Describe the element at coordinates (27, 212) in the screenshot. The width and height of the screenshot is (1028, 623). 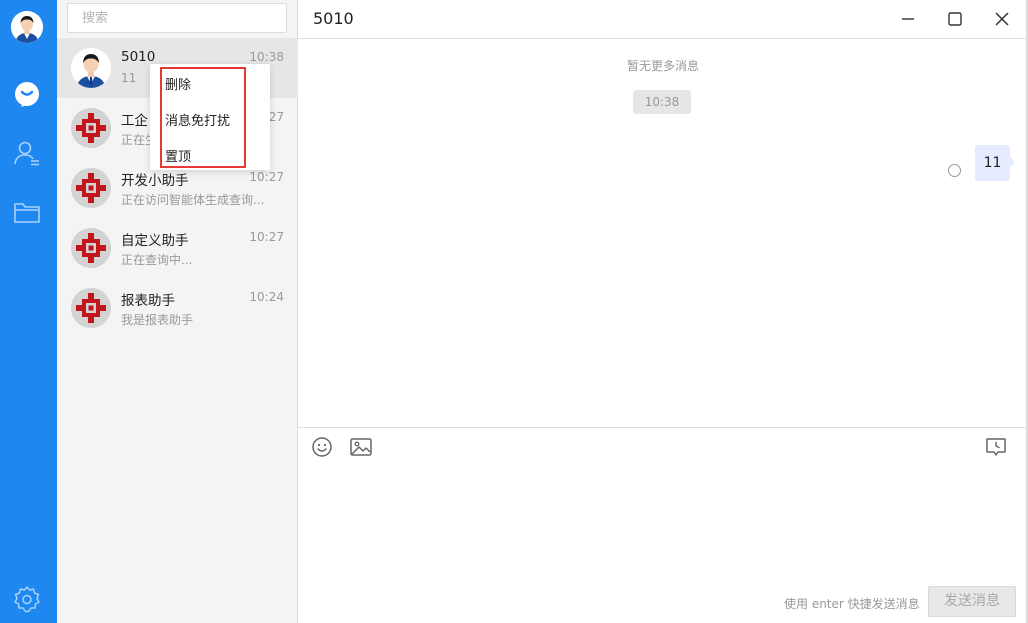
I see `folder-icon` at that location.